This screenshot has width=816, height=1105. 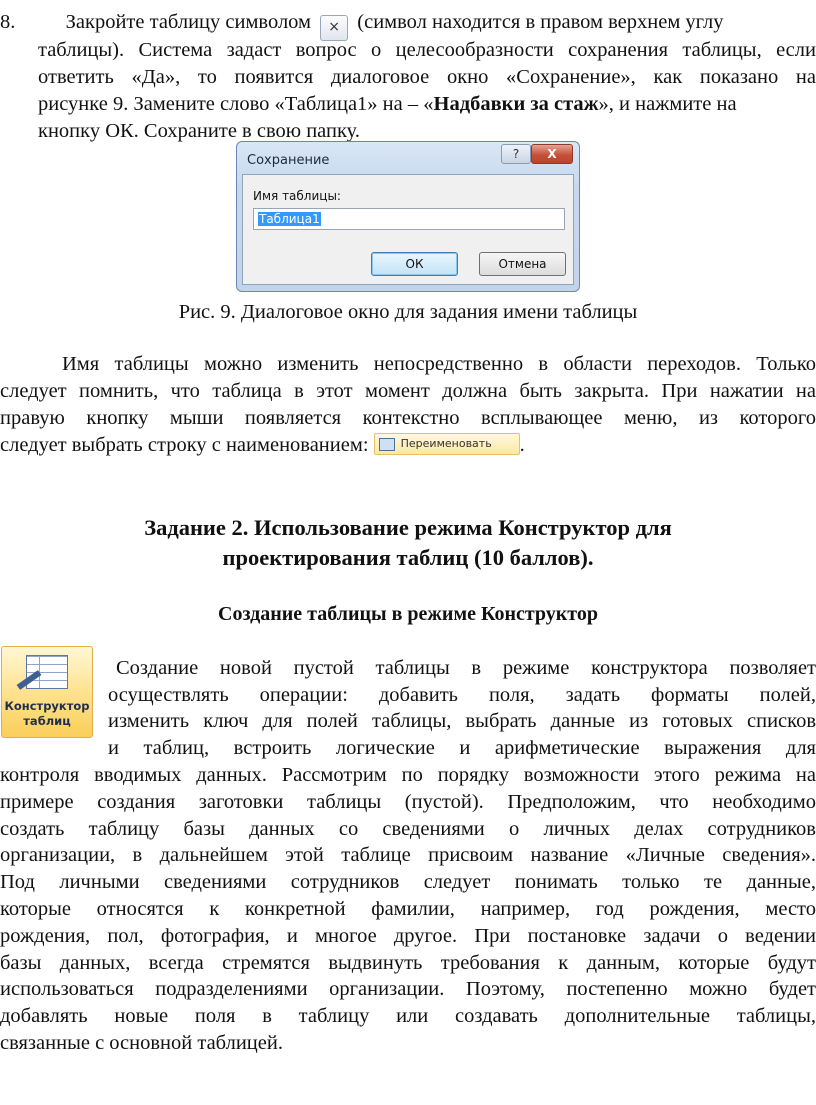 I want to click on item-8-text-before-icon: Закройте таблицу символом, so click(x=188, y=22).